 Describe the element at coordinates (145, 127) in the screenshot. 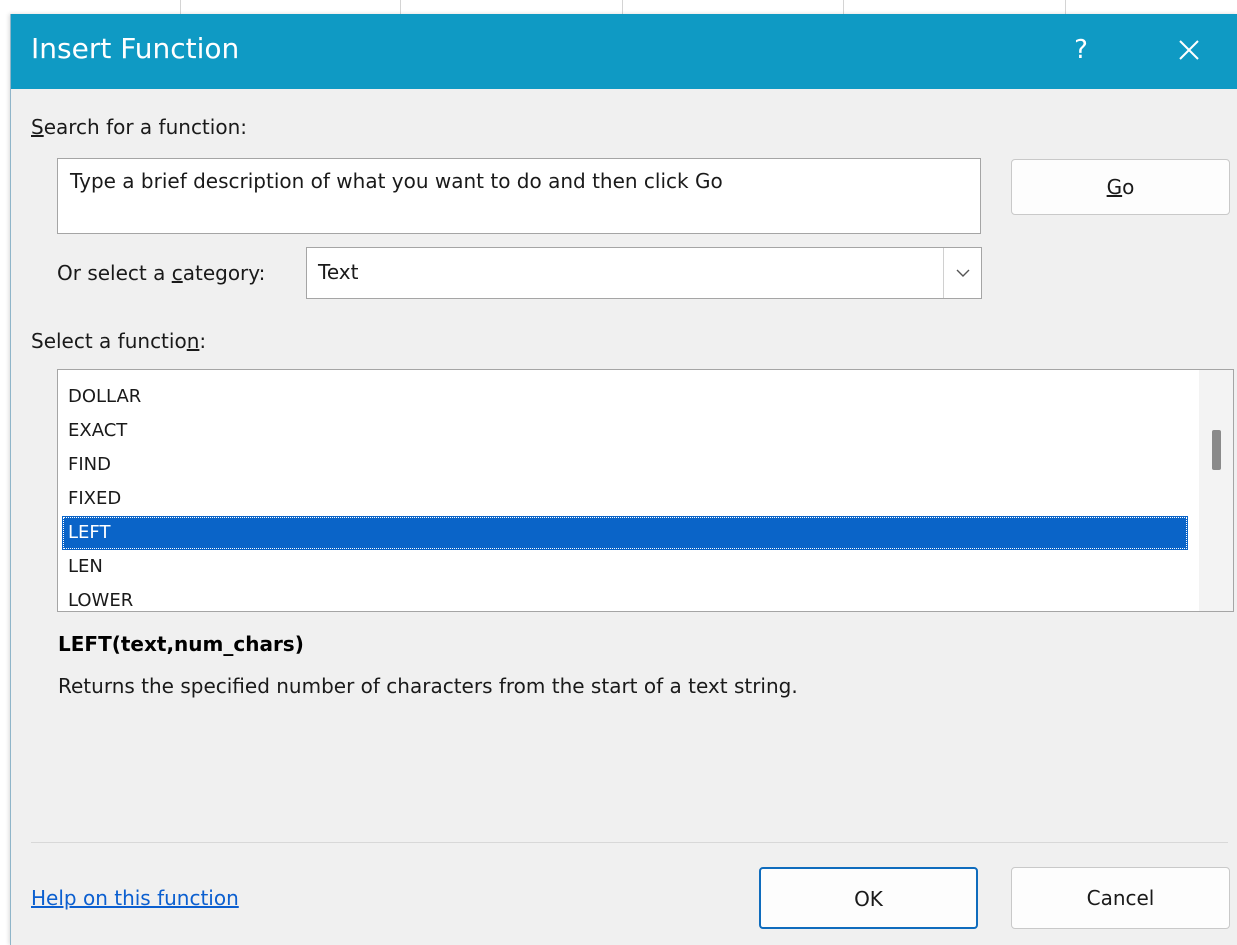

I see `search-label-rest: earch for a function:` at that location.